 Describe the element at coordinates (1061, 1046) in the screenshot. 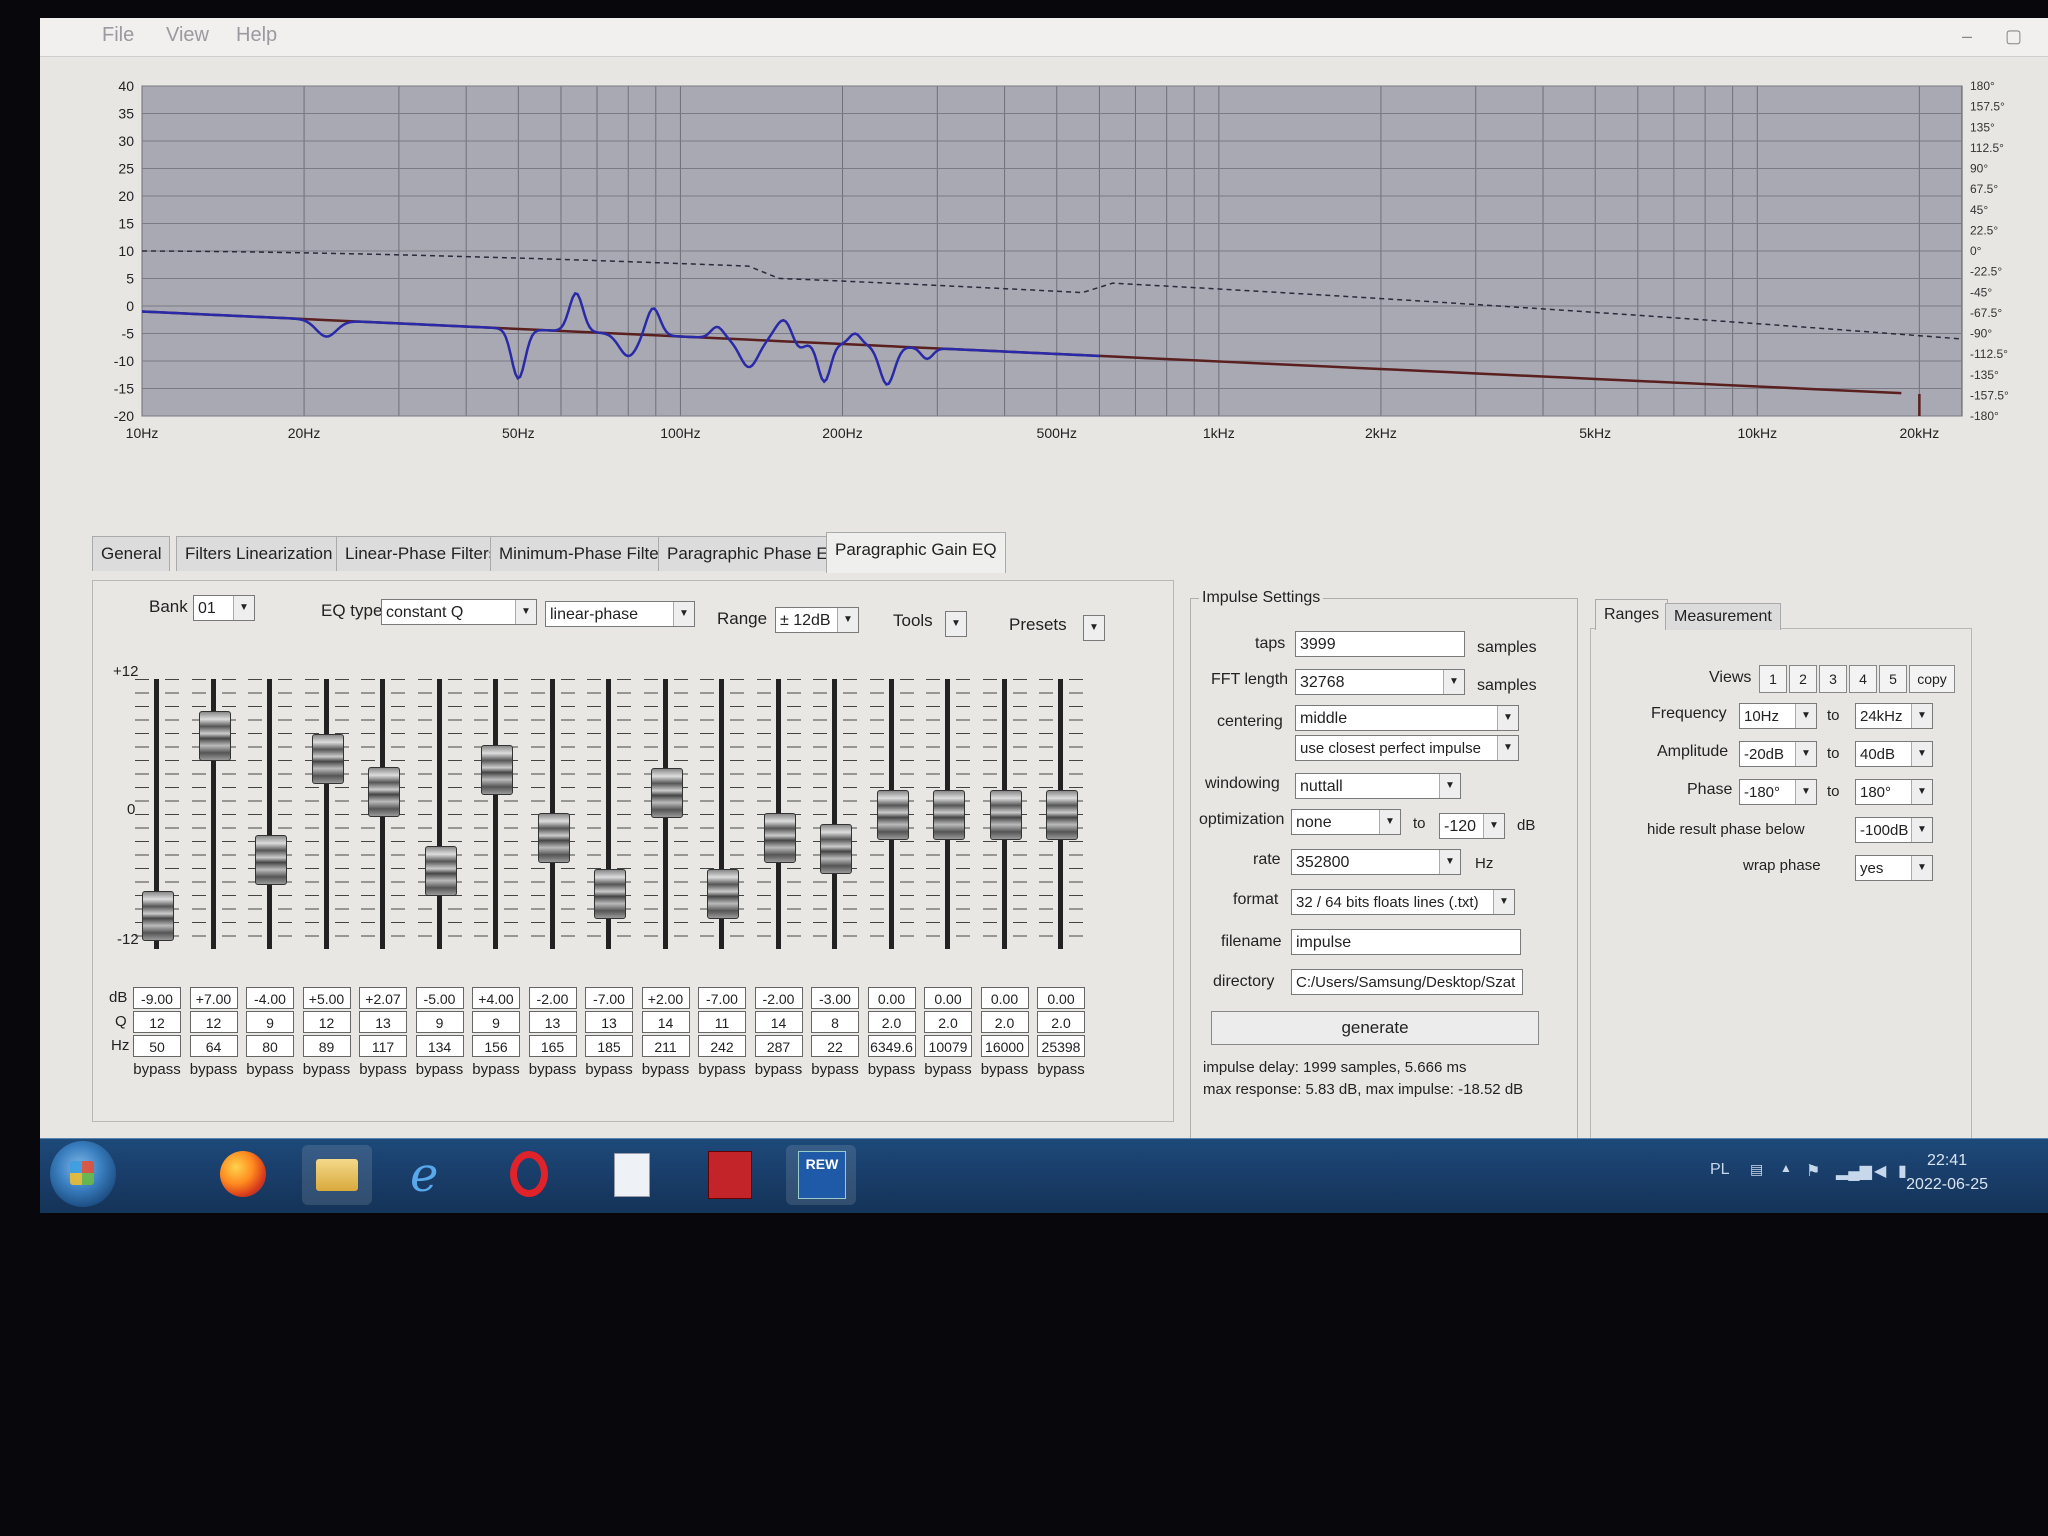

I see `band-freq-field: 25398` at that location.